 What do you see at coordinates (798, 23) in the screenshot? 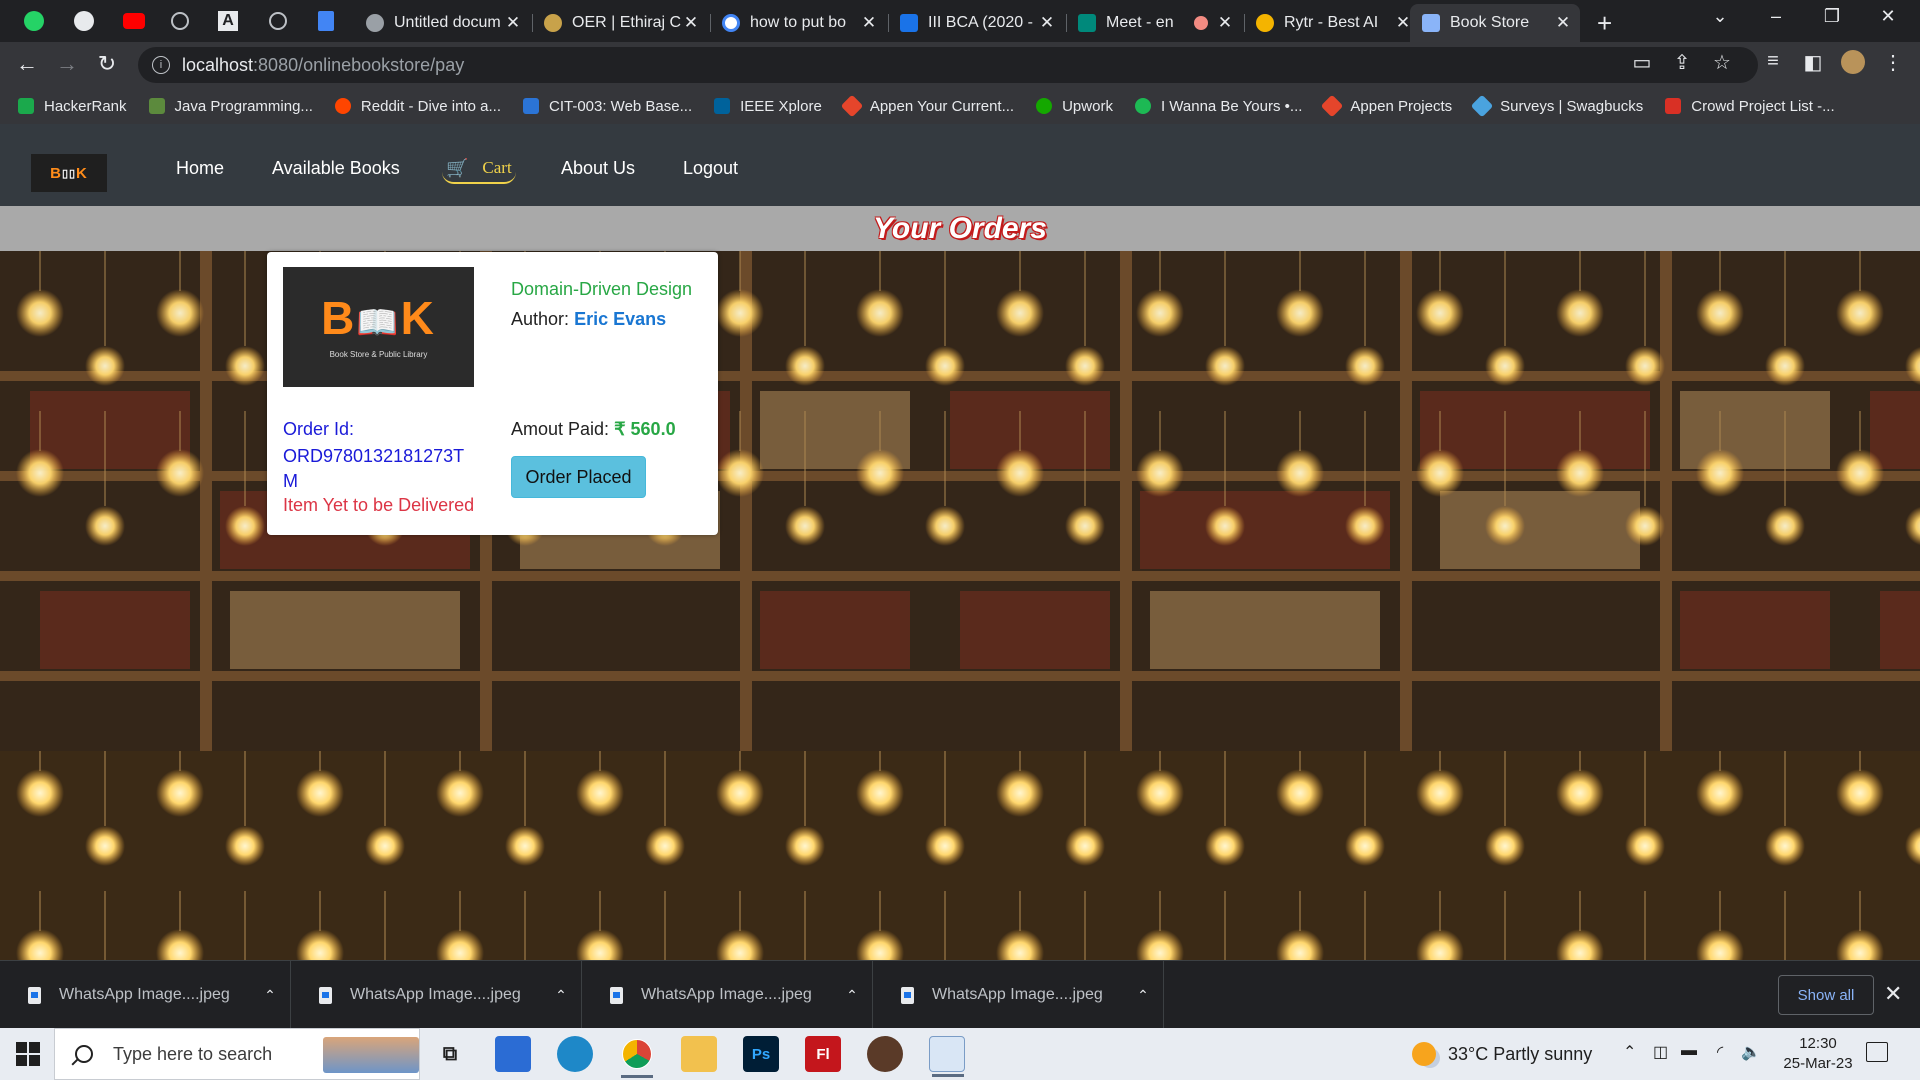
I see `tab-google-search: how to put bo ✕` at bounding box center [798, 23].